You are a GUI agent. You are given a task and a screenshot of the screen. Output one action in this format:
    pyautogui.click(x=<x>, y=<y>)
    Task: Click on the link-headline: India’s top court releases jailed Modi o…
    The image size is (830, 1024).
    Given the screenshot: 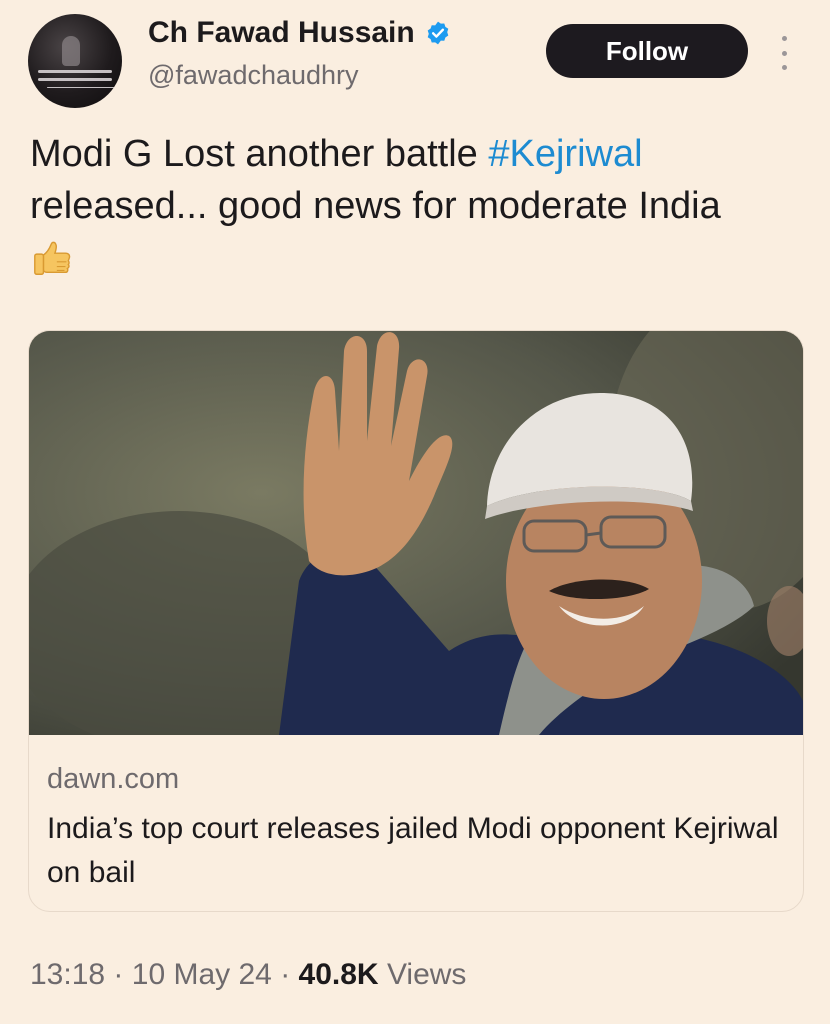 What is the action you would take?
    pyautogui.click(x=417, y=851)
    